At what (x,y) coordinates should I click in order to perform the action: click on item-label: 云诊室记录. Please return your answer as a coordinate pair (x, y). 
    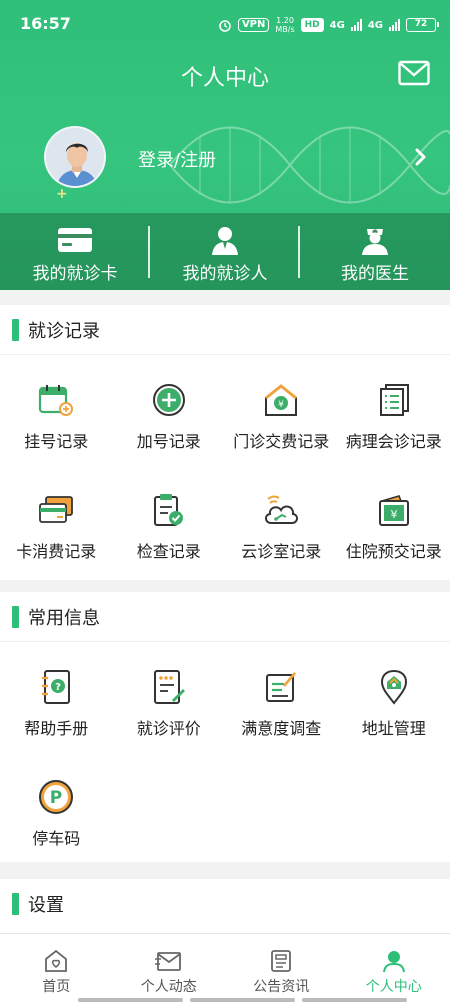
    Looking at the image, I should click on (281, 551).